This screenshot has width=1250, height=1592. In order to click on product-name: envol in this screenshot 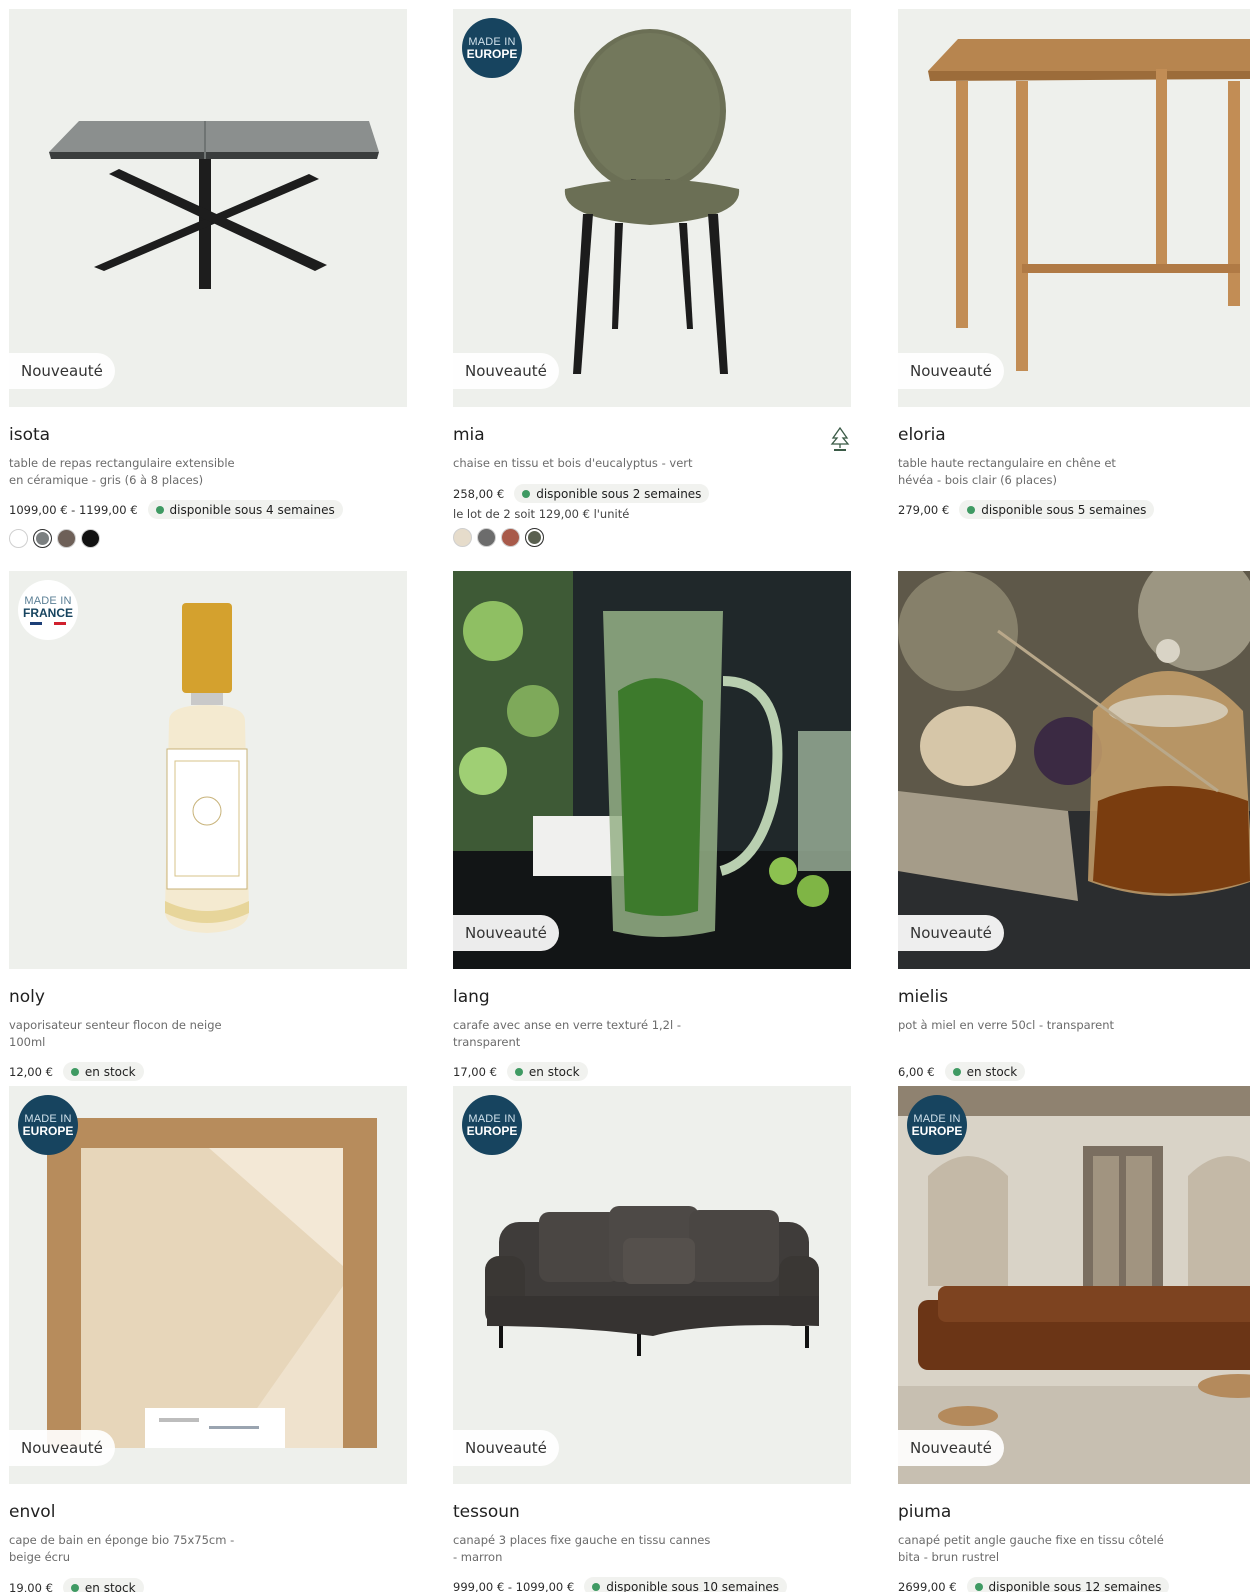, I will do `click(208, 1514)`.